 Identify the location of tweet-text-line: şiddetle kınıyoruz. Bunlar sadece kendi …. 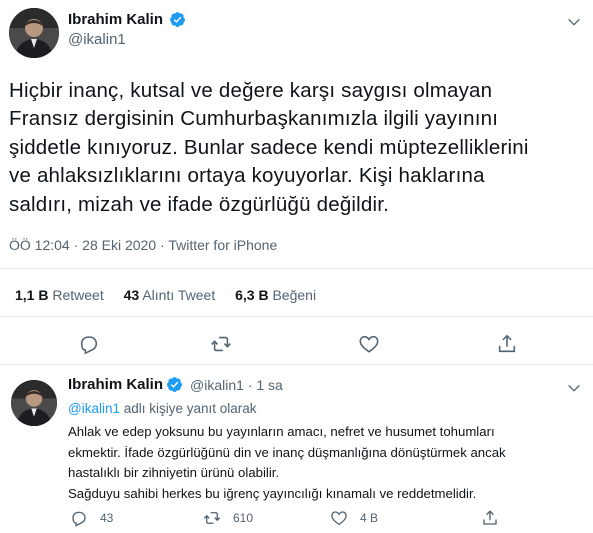
(269, 147).